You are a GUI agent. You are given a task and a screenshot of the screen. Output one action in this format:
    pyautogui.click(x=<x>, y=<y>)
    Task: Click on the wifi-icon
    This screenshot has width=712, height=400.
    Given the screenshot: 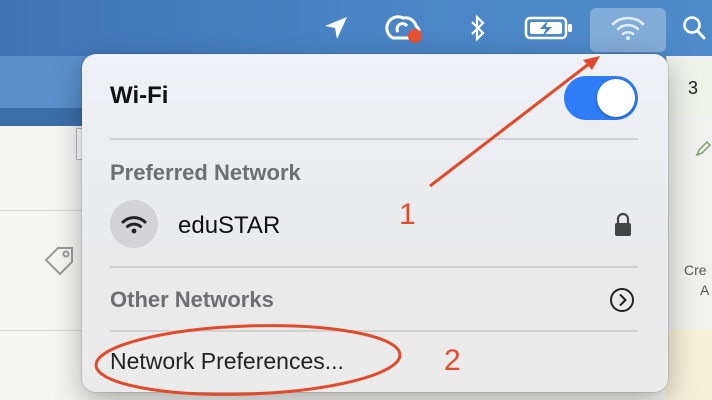 What is the action you would take?
    pyautogui.click(x=628, y=28)
    